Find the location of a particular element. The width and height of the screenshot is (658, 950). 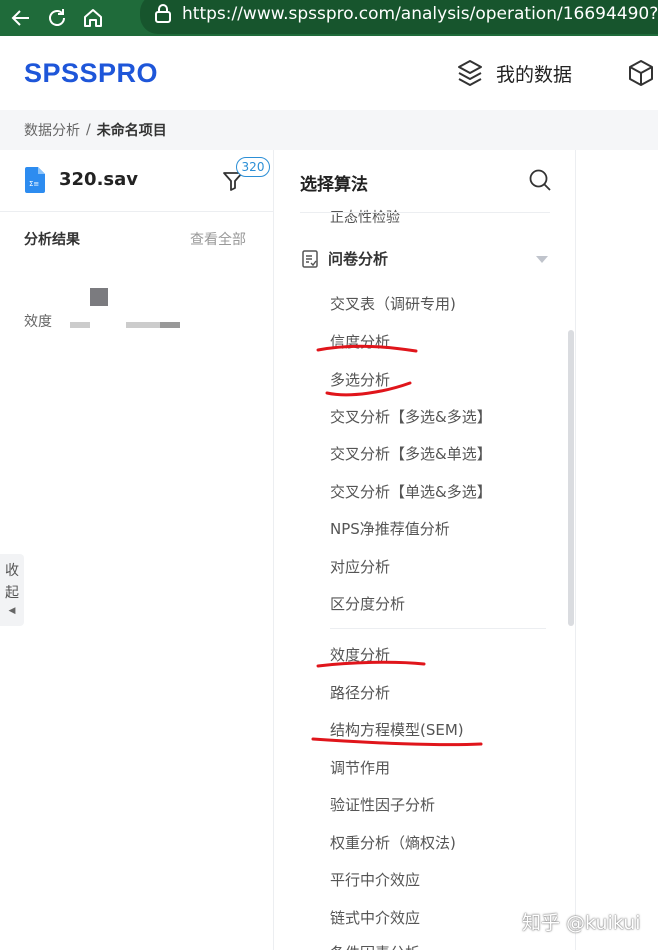

algo-item: 效度分析 is located at coordinates (360, 654).